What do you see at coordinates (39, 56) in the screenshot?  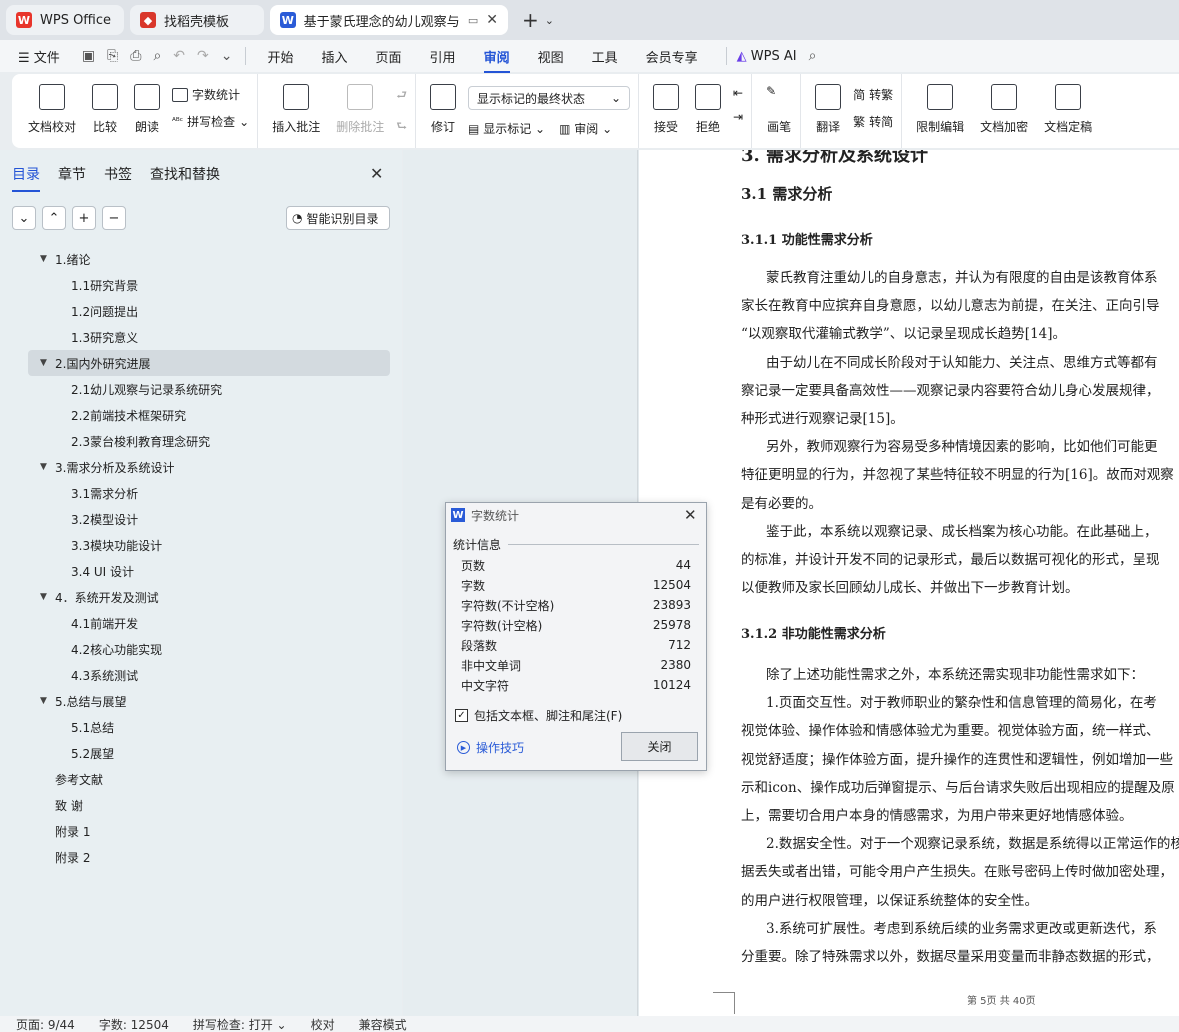 I see `file-menu: ☰ 文件` at bounding box center [39, 56].